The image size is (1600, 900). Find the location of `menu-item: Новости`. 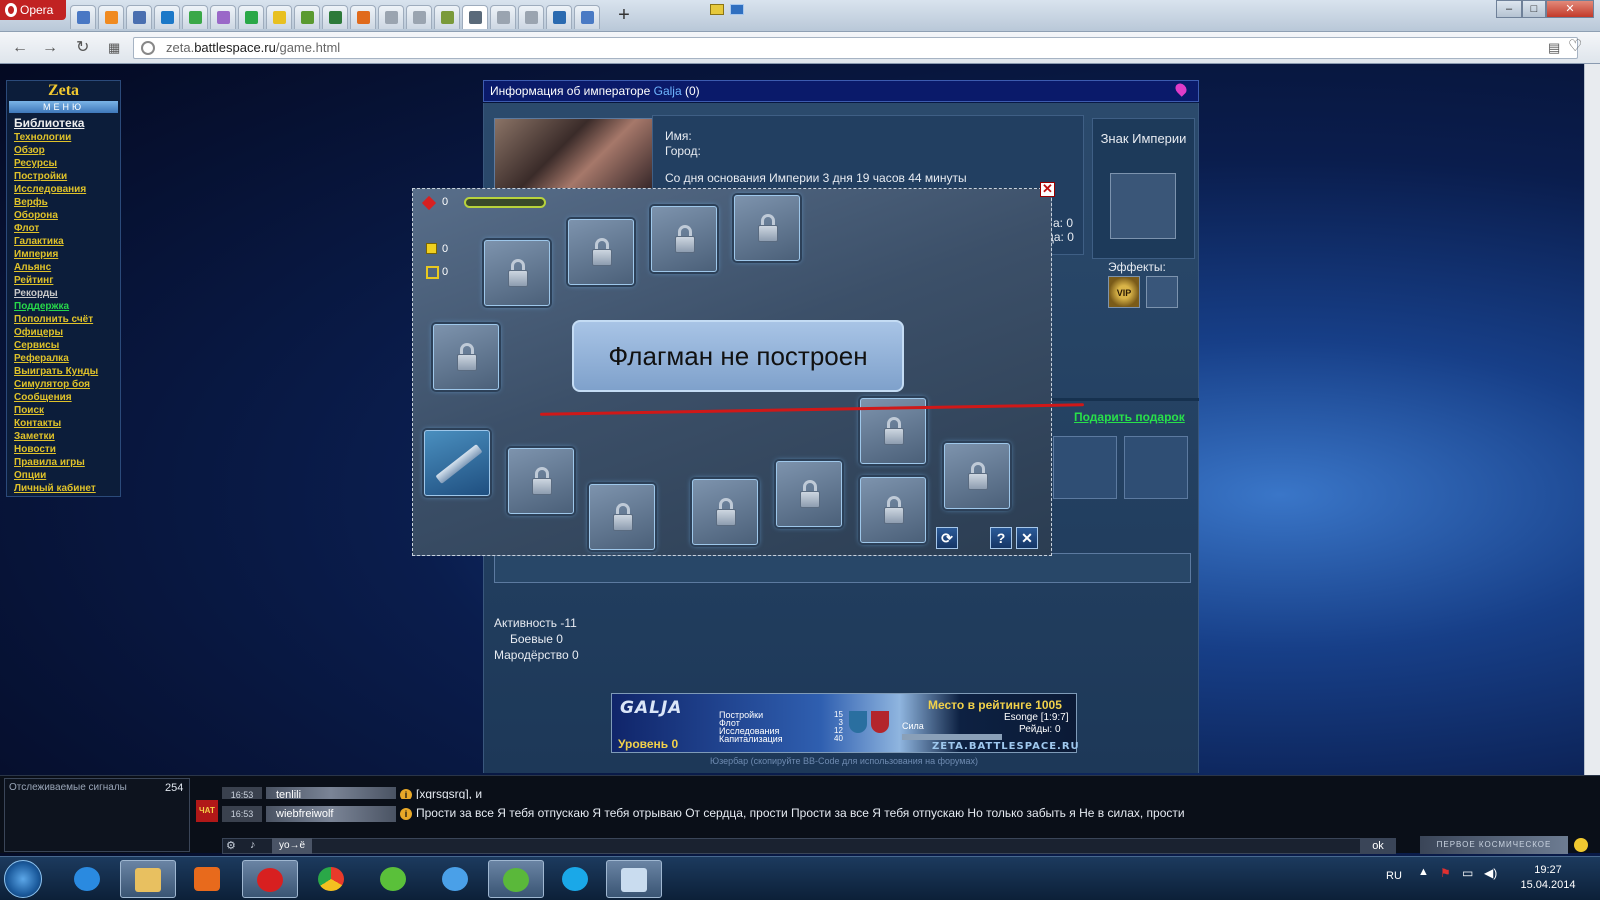

menu-item: Новости is located at coordinates (67, 449).